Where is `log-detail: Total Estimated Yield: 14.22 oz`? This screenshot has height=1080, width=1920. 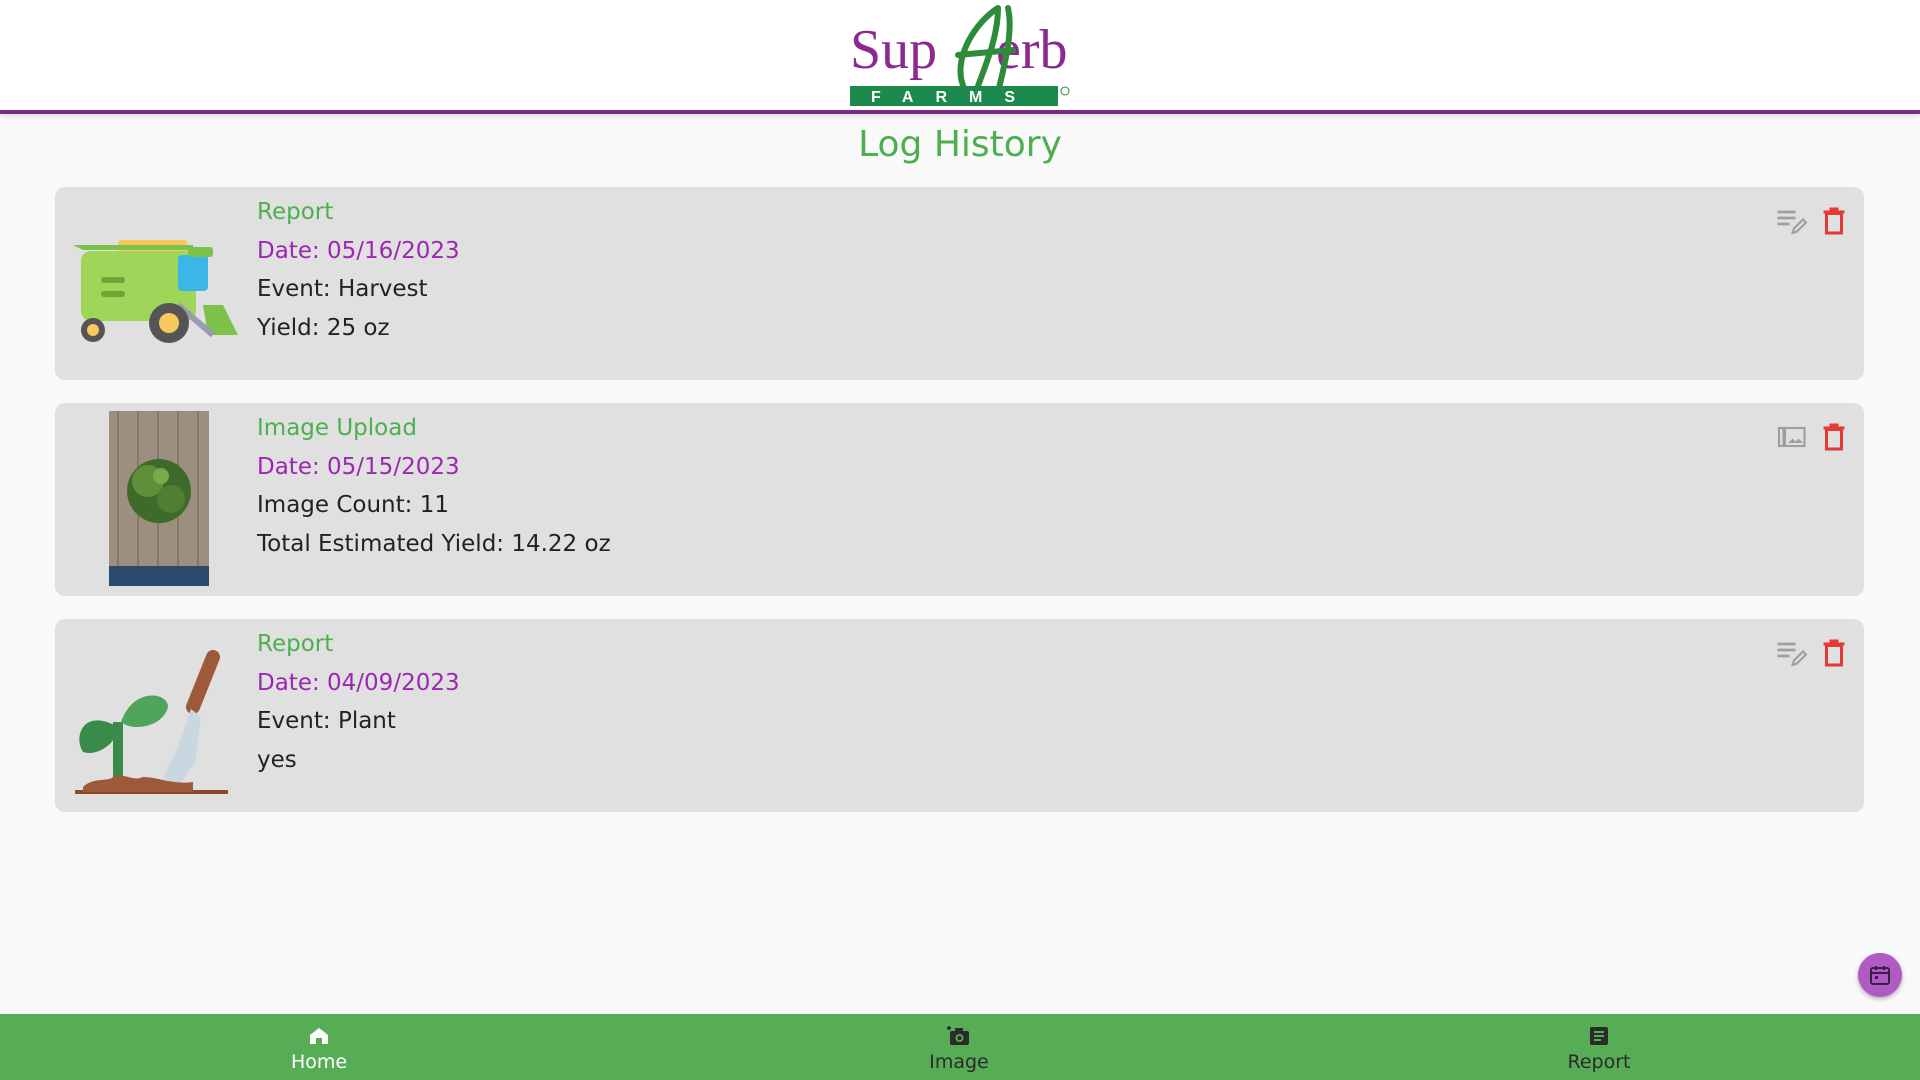
log-detail: Total Estimated Yield: 14.22 oz is located at coordinates (434, 543).